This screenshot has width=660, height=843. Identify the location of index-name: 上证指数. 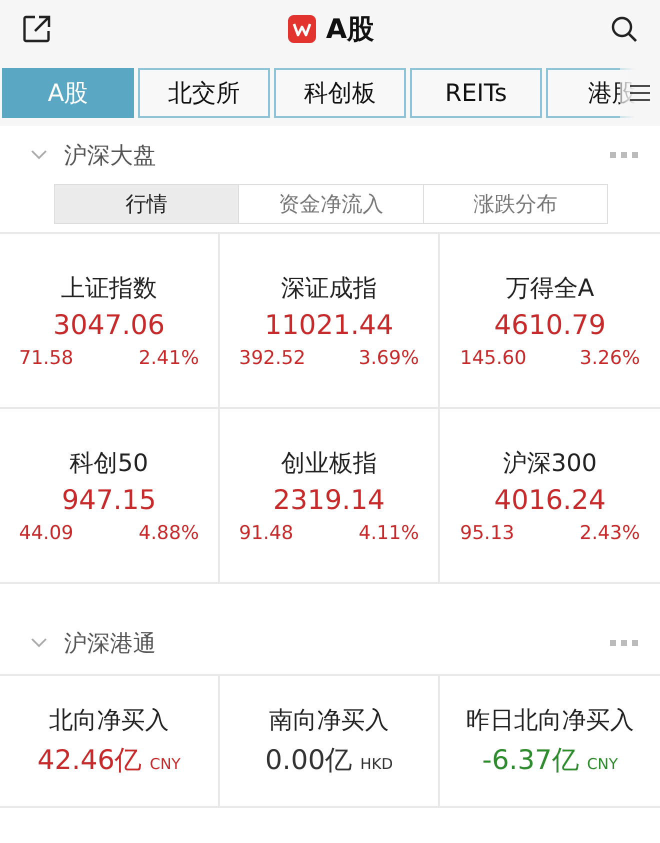
(109, 288).